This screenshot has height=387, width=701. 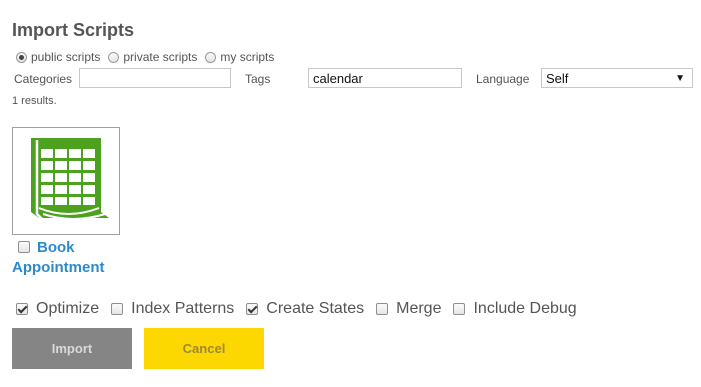 I want to click on option-create-states: Create States, so click(x=305, y=309).